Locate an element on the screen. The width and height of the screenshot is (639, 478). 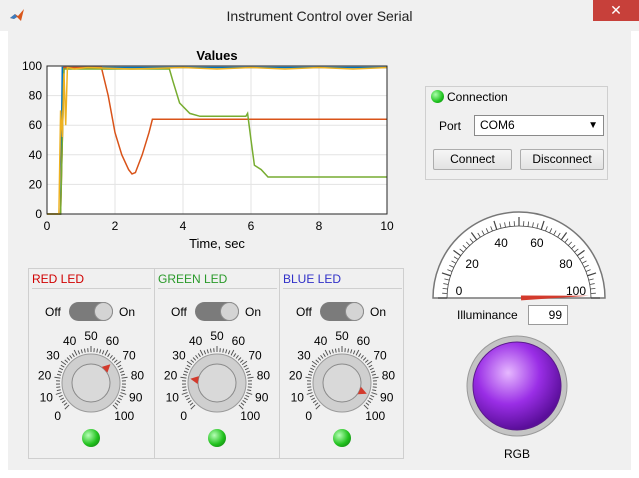
y-tick-label: 80 is located at coordinates (36, 96).